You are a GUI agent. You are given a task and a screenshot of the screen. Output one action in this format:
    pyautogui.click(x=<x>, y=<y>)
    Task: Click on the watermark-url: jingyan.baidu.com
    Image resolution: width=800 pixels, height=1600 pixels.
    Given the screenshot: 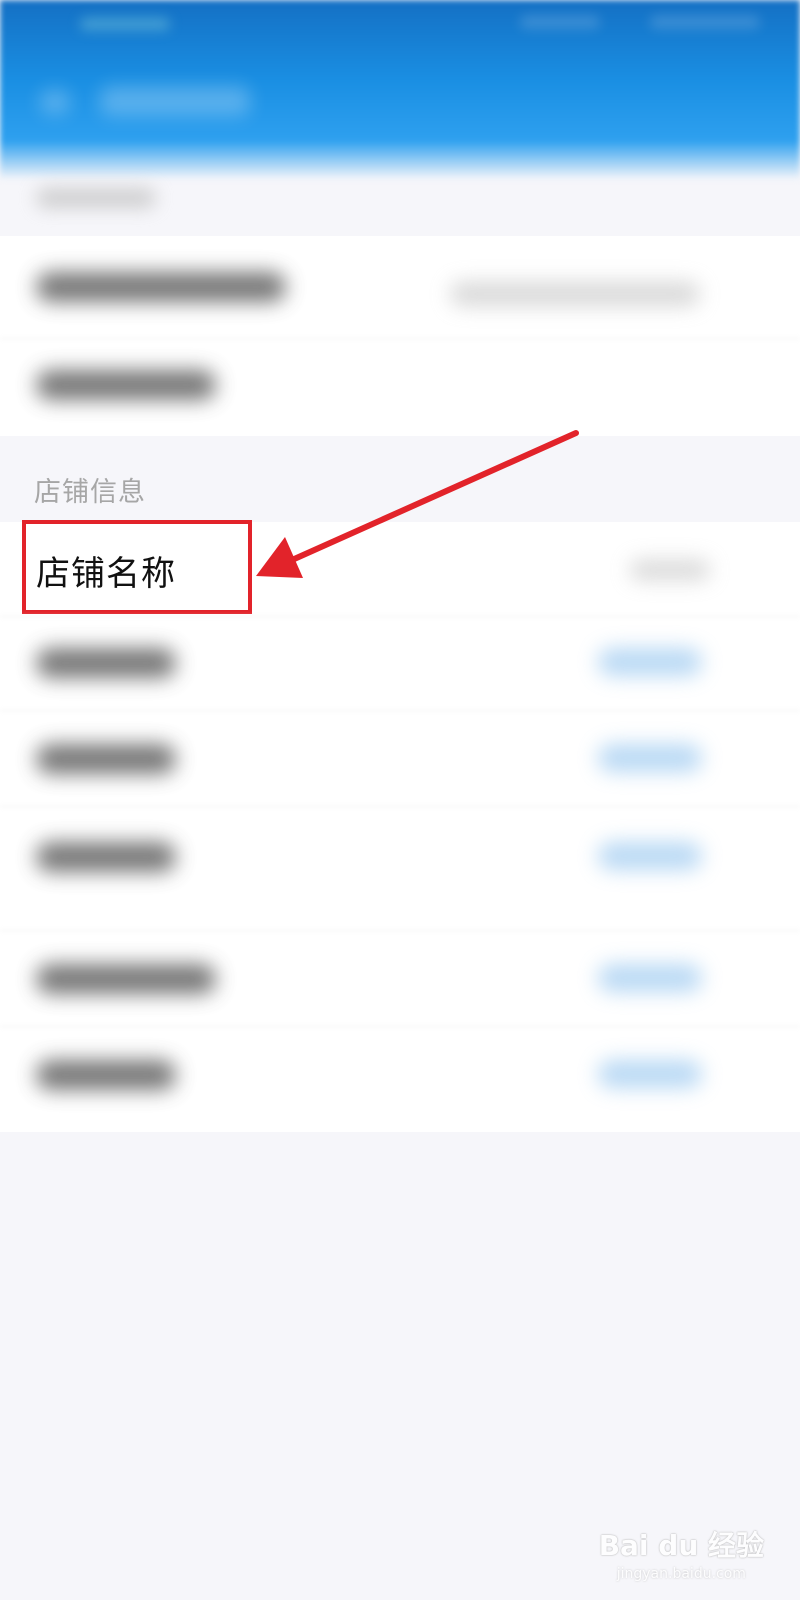 What is the action you would take?
    pyautogui.click(x=681, y=1574)
    